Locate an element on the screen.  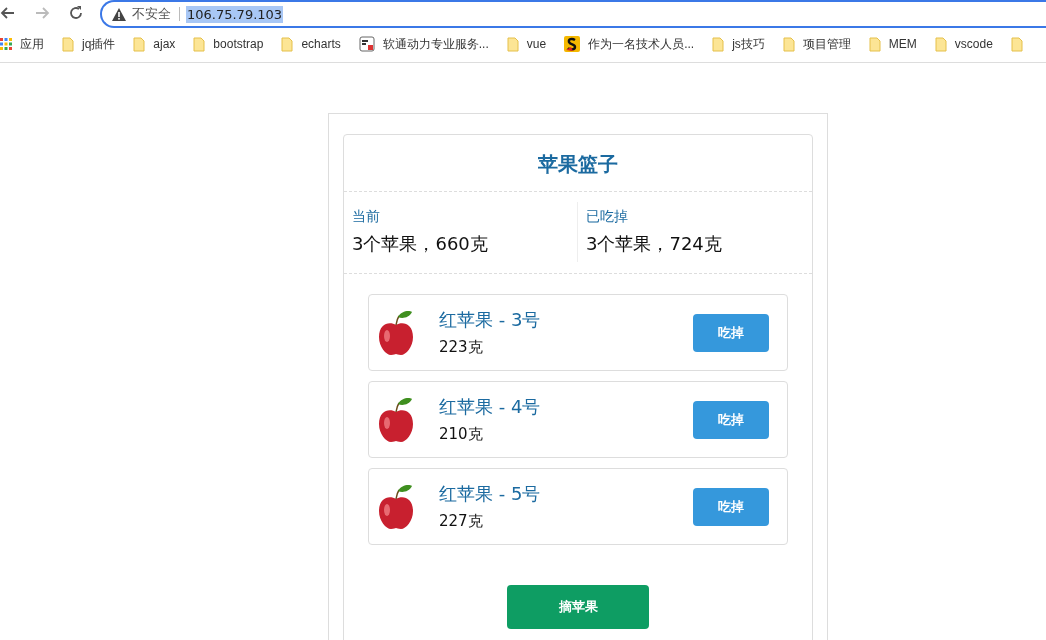
warning-icon is located at coordinates (119, 14).